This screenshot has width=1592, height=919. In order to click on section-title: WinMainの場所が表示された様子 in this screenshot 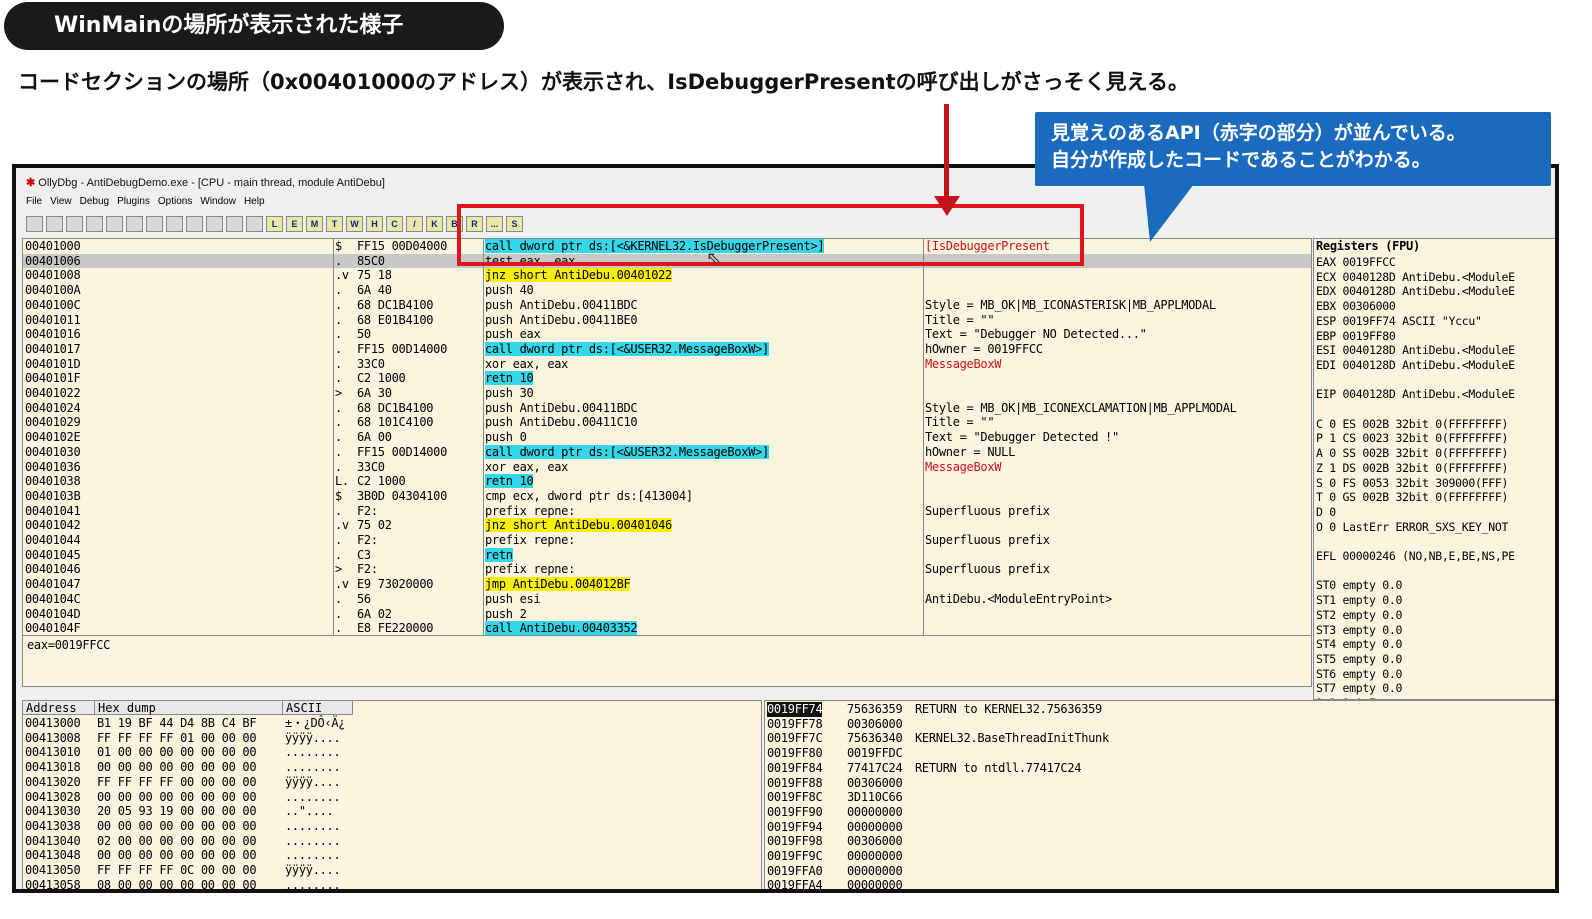, I will do `click(229, 25)`.